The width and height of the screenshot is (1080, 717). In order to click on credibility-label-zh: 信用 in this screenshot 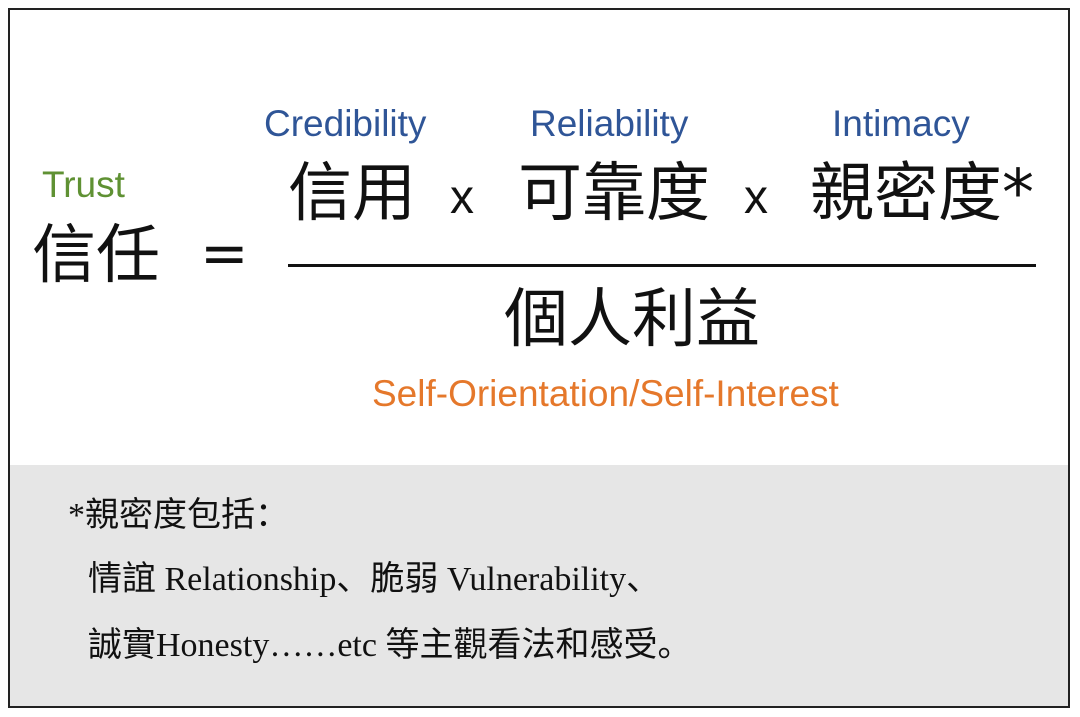, I will do `click(352, 194)`.